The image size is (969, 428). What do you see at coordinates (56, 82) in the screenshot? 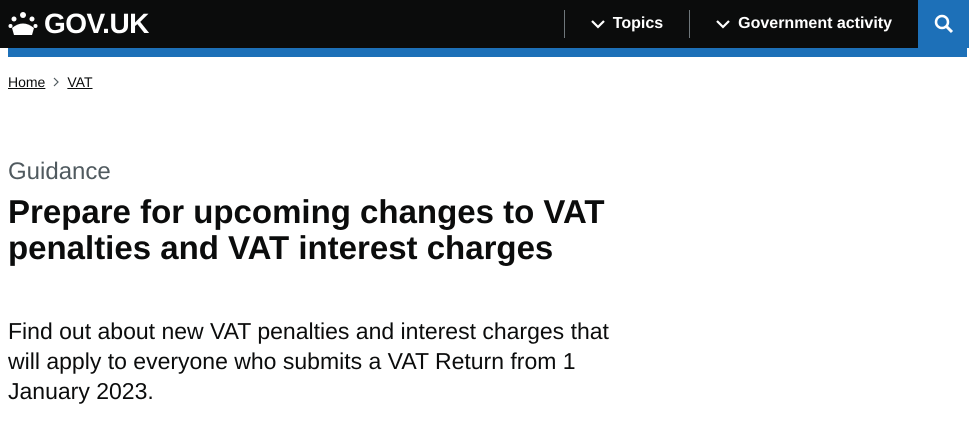
I see `chevron-right-icon` at bounding box center [56, 82].